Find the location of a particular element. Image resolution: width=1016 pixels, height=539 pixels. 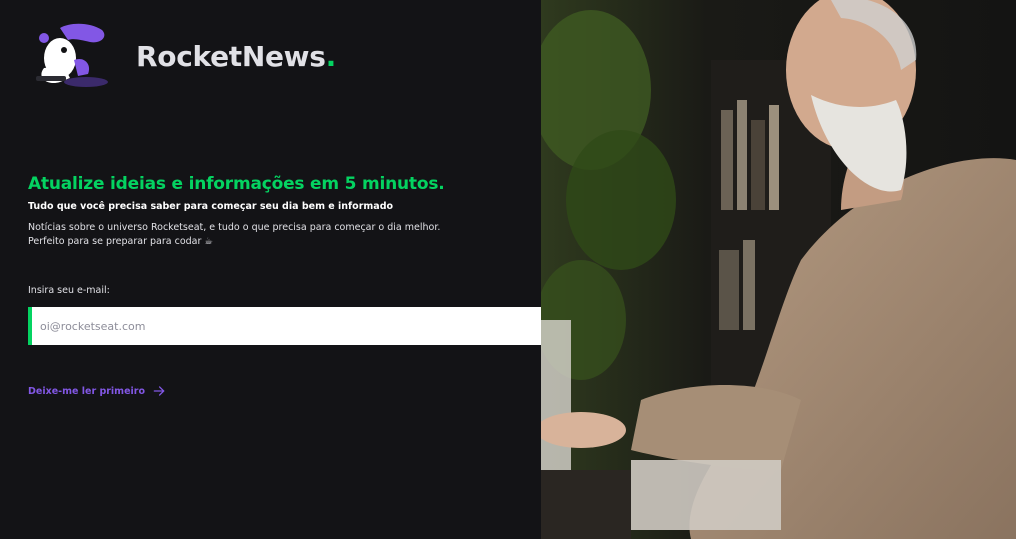

read-first-link: Deixe-me ler primeiro is located at coordinates (97, 391).